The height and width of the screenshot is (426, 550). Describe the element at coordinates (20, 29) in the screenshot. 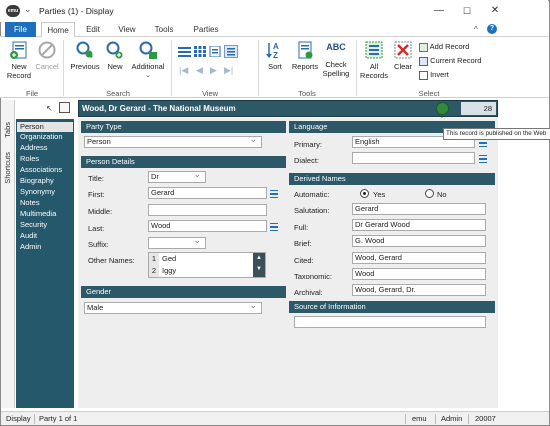

I see `tab-file: File` at that location.